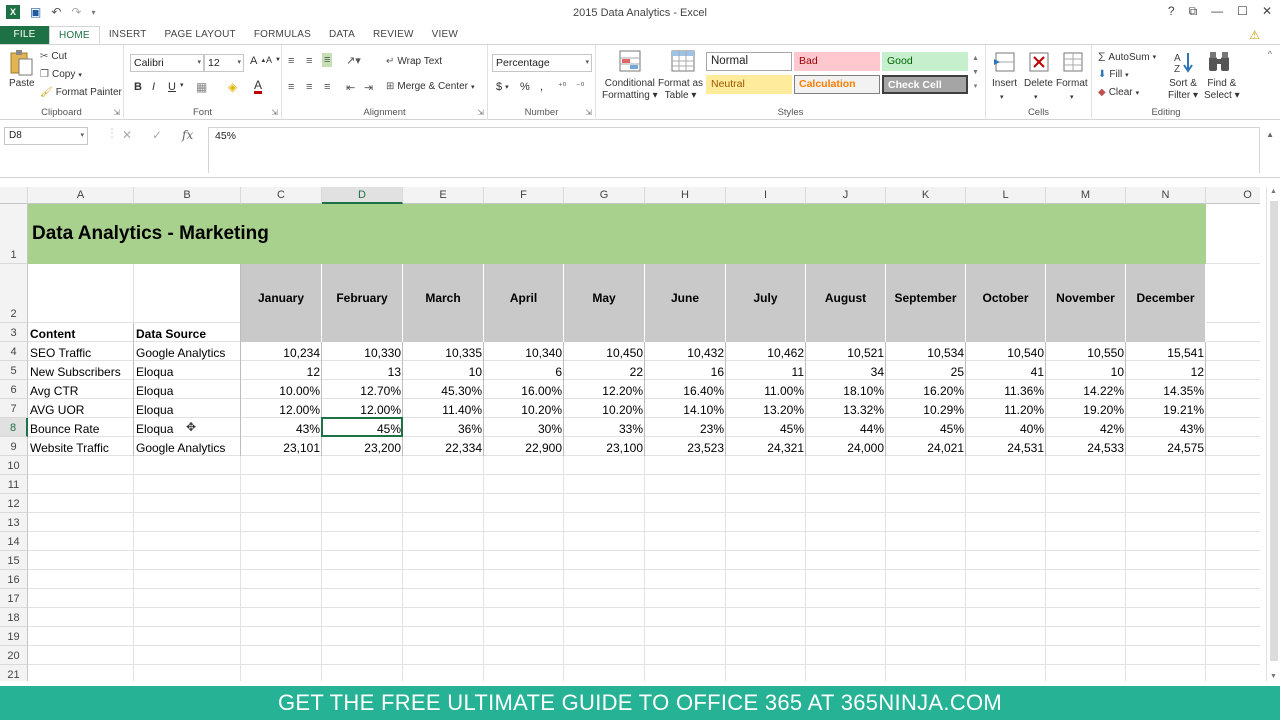  What do you see at coordinates (342, 35) in the screenshot?
I see `tab-data: DATA` at bounding box center [342, 35].